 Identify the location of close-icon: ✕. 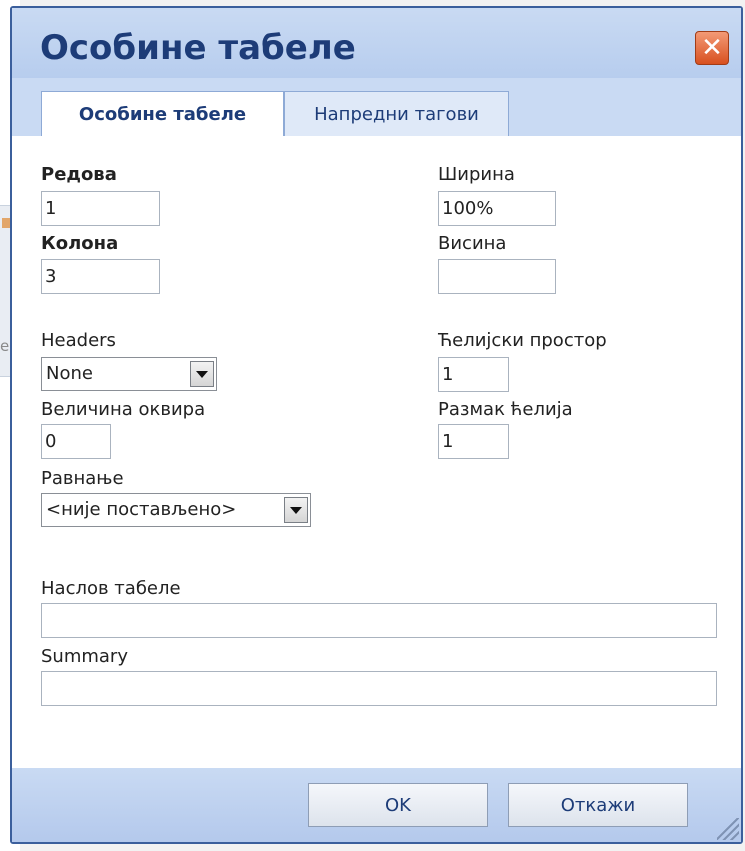
(712, 48).